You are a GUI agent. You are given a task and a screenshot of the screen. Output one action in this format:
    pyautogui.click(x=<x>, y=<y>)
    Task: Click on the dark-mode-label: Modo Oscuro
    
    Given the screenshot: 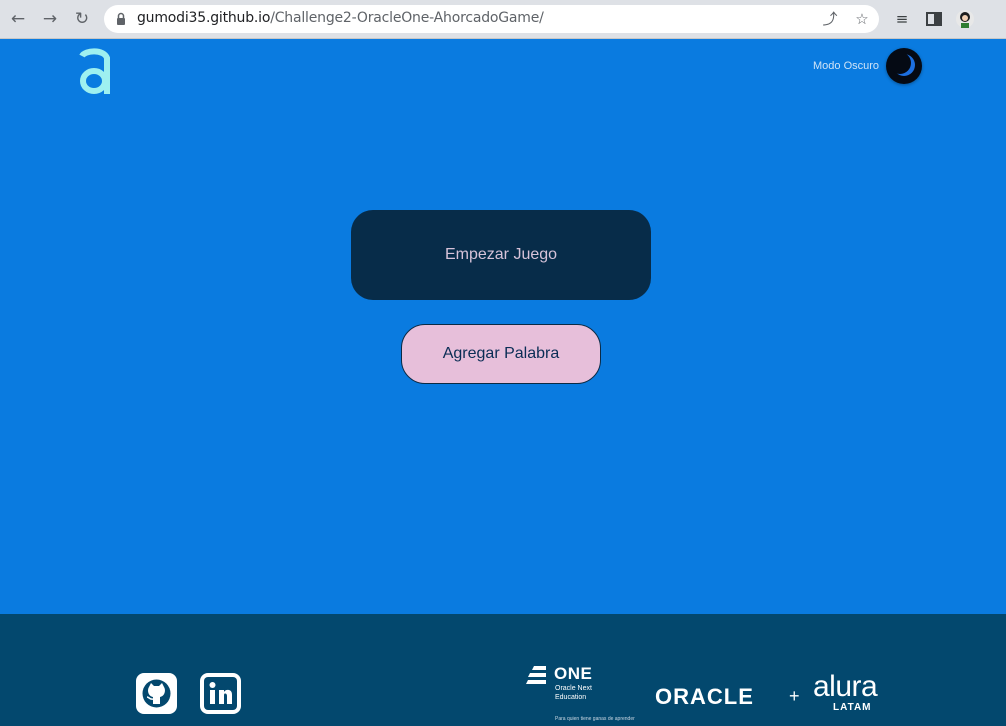 What is the action you would take?
    pyautogui.click(x=846, y=66)
    